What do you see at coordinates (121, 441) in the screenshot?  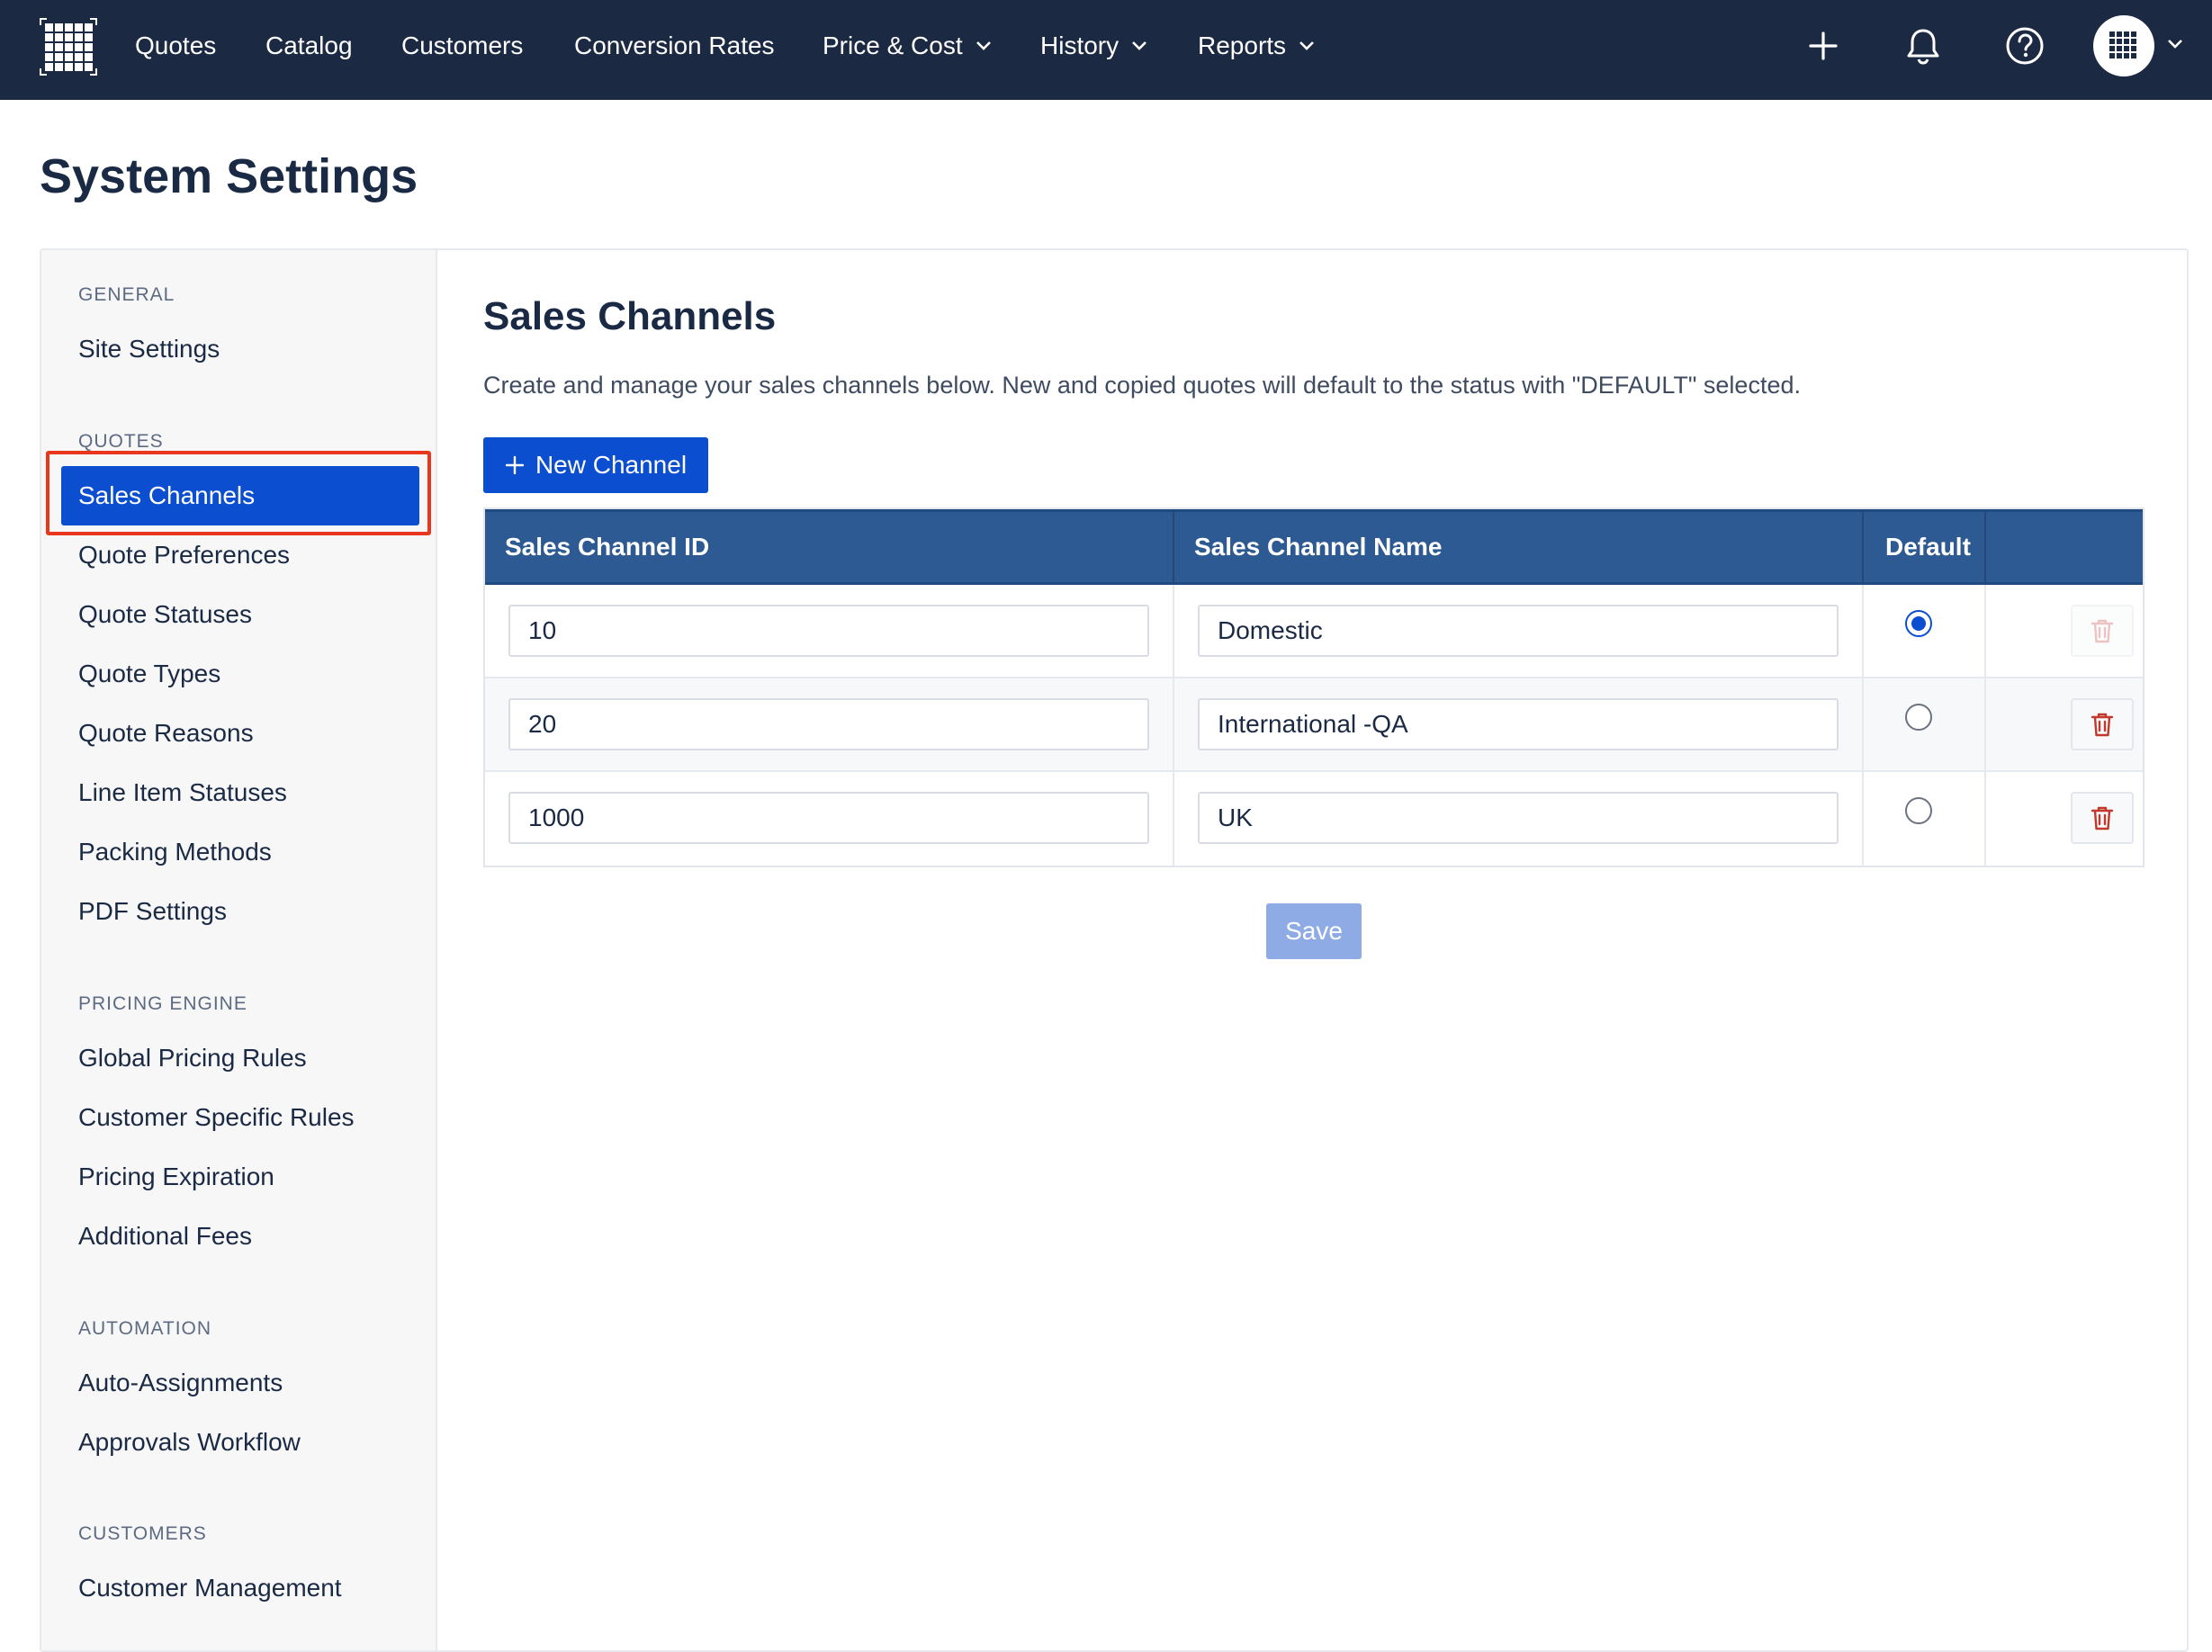 I see `sidebar-section-quotes: QUOTES` at bounding box center [121, 441].